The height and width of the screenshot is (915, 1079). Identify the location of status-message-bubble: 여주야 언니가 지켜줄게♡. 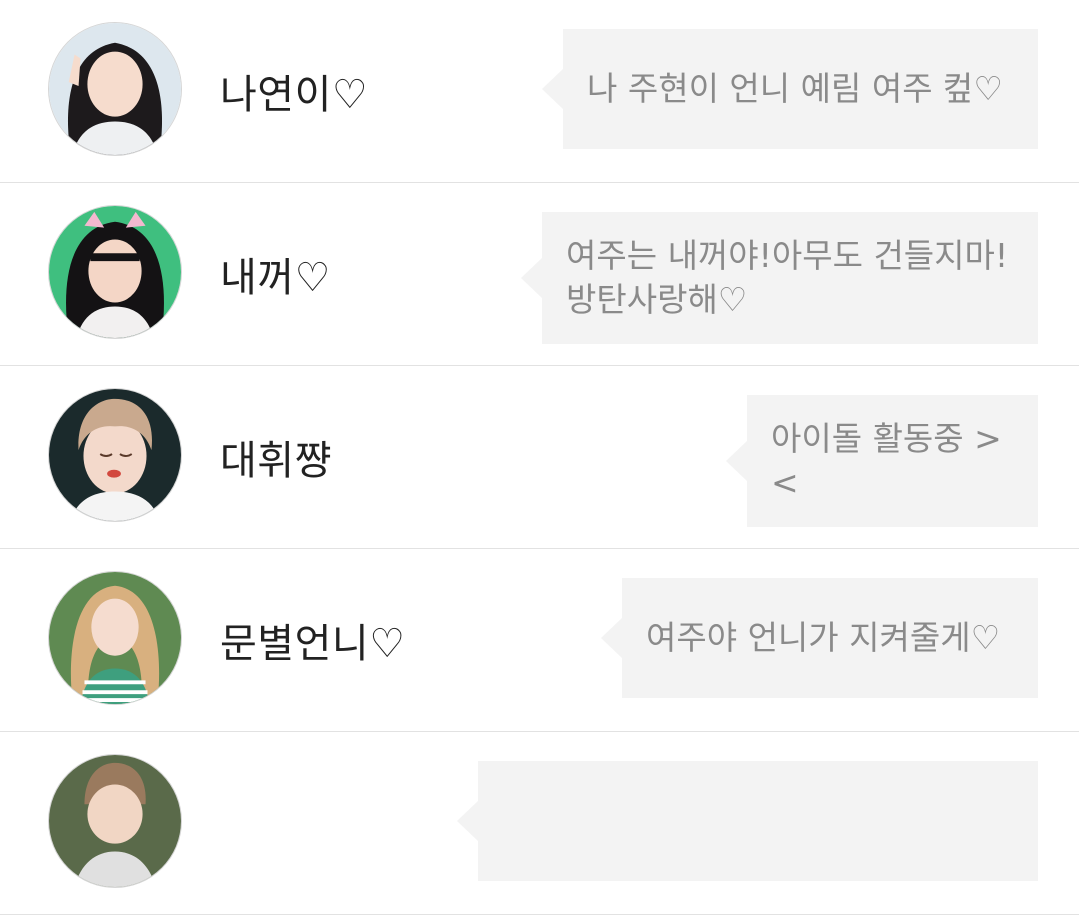
(819, 638).